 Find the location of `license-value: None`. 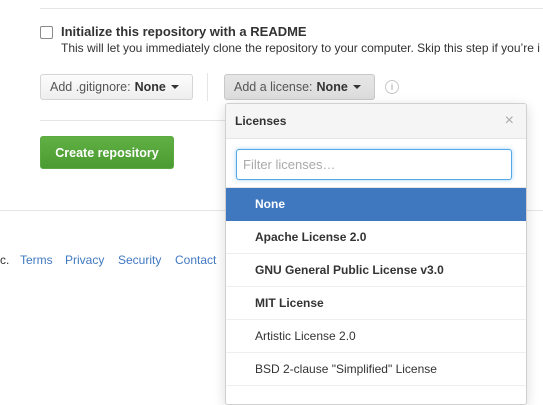

license-value: None is located at coordinates (332, 87).